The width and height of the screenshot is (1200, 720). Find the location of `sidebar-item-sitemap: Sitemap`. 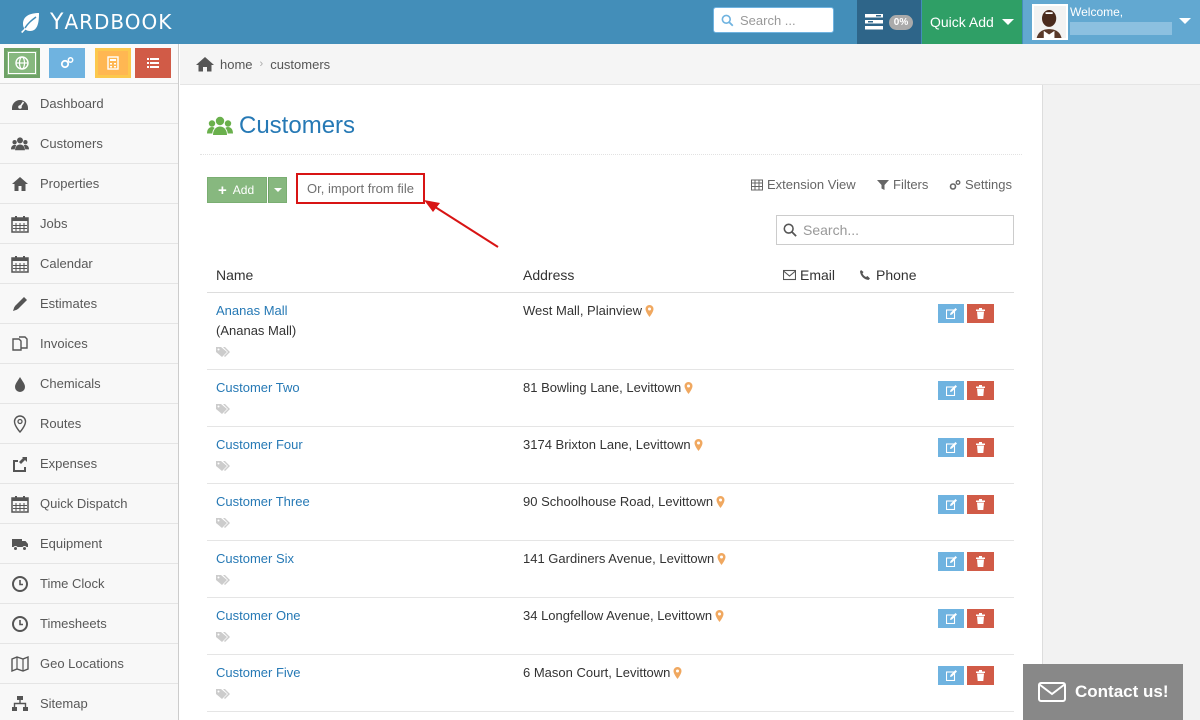

sidebar-item-sitemap: Sitemap is located at coordinates (89, 702).